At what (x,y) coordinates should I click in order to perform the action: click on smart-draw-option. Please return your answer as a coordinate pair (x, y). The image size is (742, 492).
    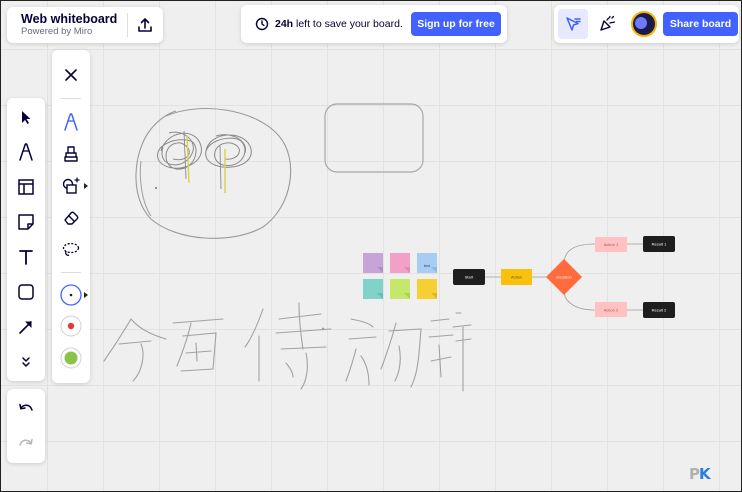
    Looking at the image, I should click on (71, 186).